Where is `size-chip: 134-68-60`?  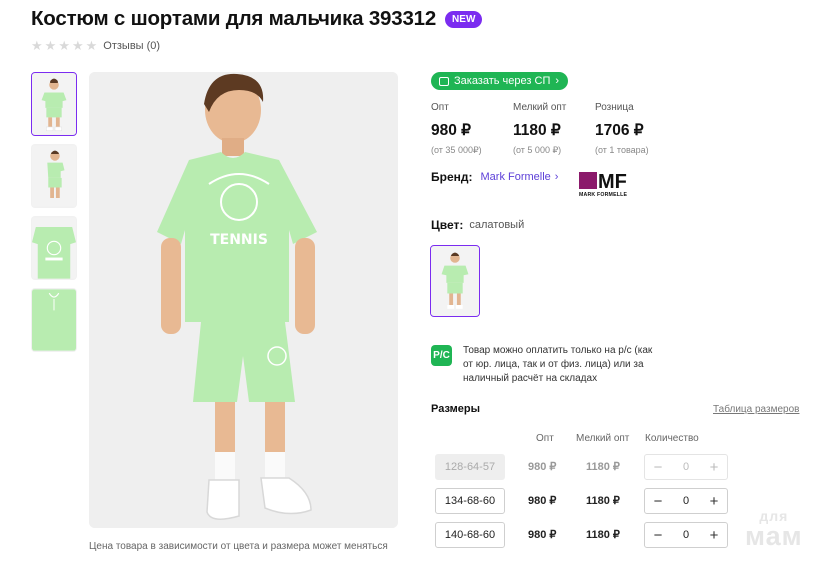 size-chip: 134-68-60 is located at coordinates (470, 501).